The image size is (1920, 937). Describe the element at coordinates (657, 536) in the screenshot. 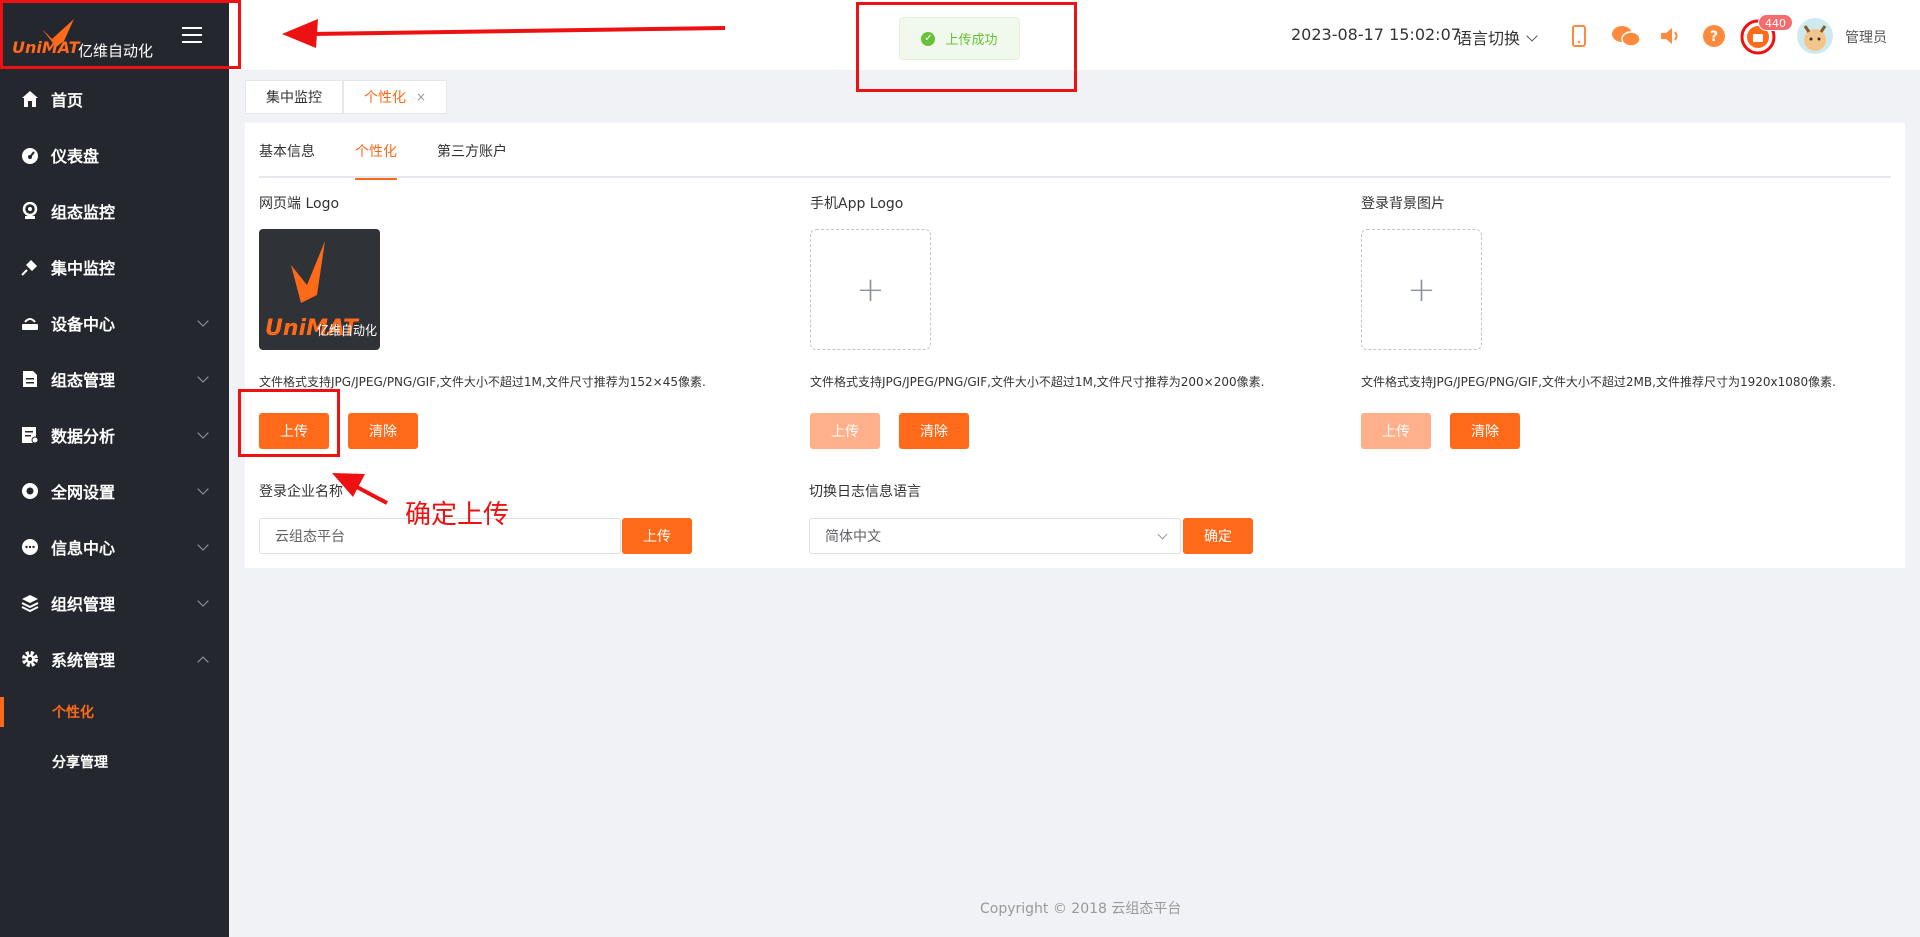

I see `company-name-upload-button: 上传` at that location.